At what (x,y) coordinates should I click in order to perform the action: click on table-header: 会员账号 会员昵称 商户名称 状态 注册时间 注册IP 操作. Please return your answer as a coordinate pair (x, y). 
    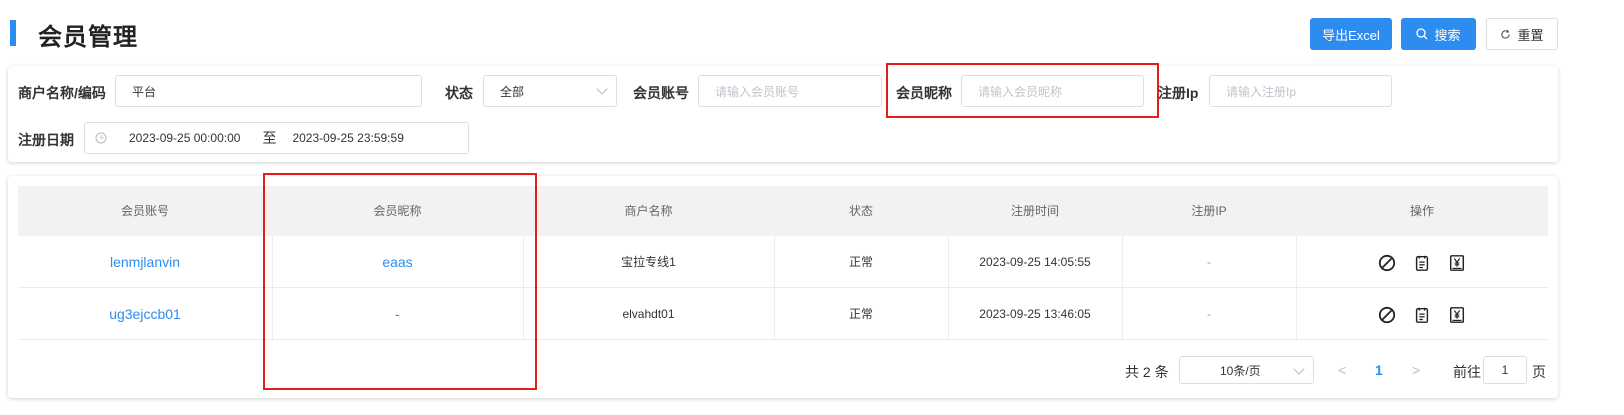
    Looking at the image, I should click on (783, 211).